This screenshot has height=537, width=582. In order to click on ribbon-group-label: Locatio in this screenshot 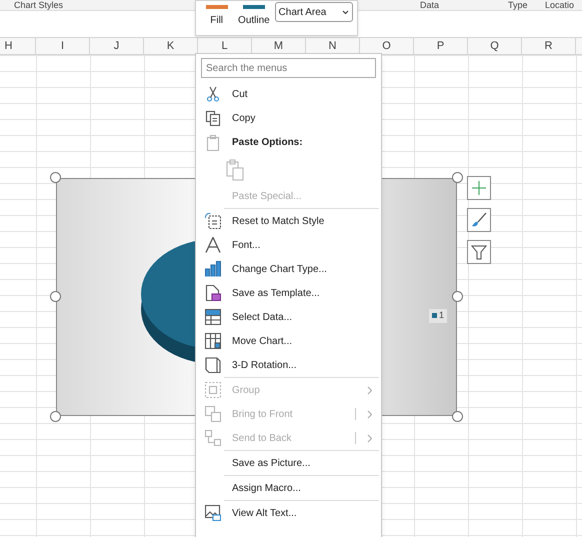, I will do `click(559, 5)`.